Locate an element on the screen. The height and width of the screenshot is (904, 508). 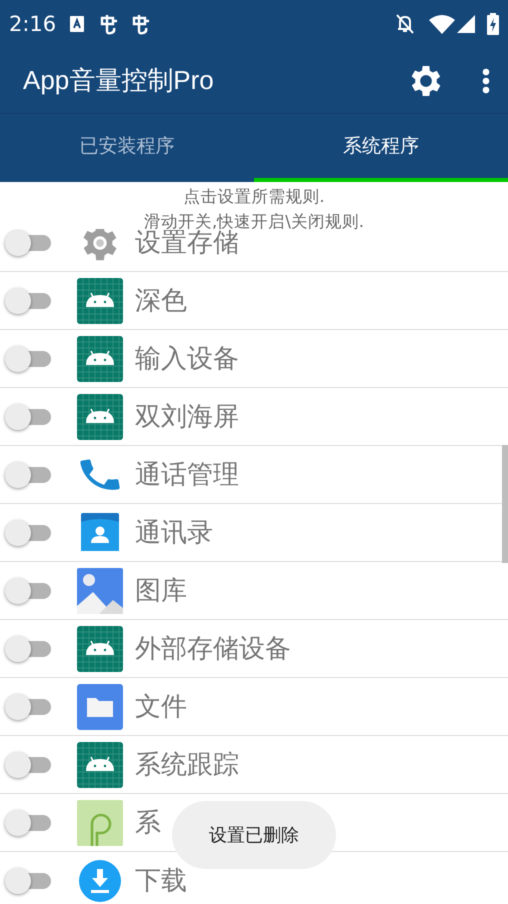
app-name: 通话管理 is located at coordinates (187, 474).